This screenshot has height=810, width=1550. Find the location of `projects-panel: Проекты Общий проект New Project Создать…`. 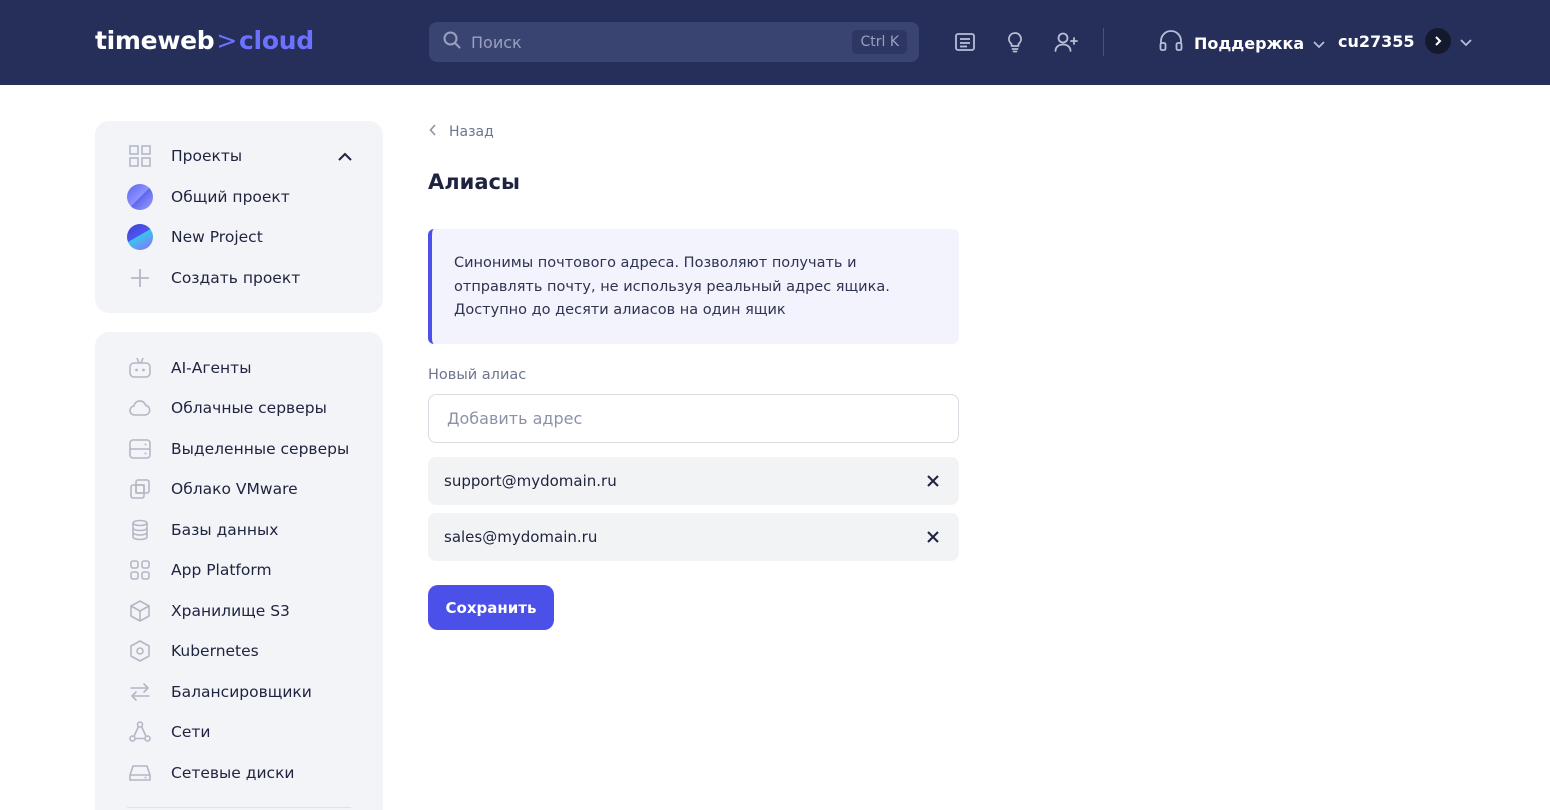

projects-panel: Проекты Общий проект New Project Создать… is located at coordinates (239, 217).